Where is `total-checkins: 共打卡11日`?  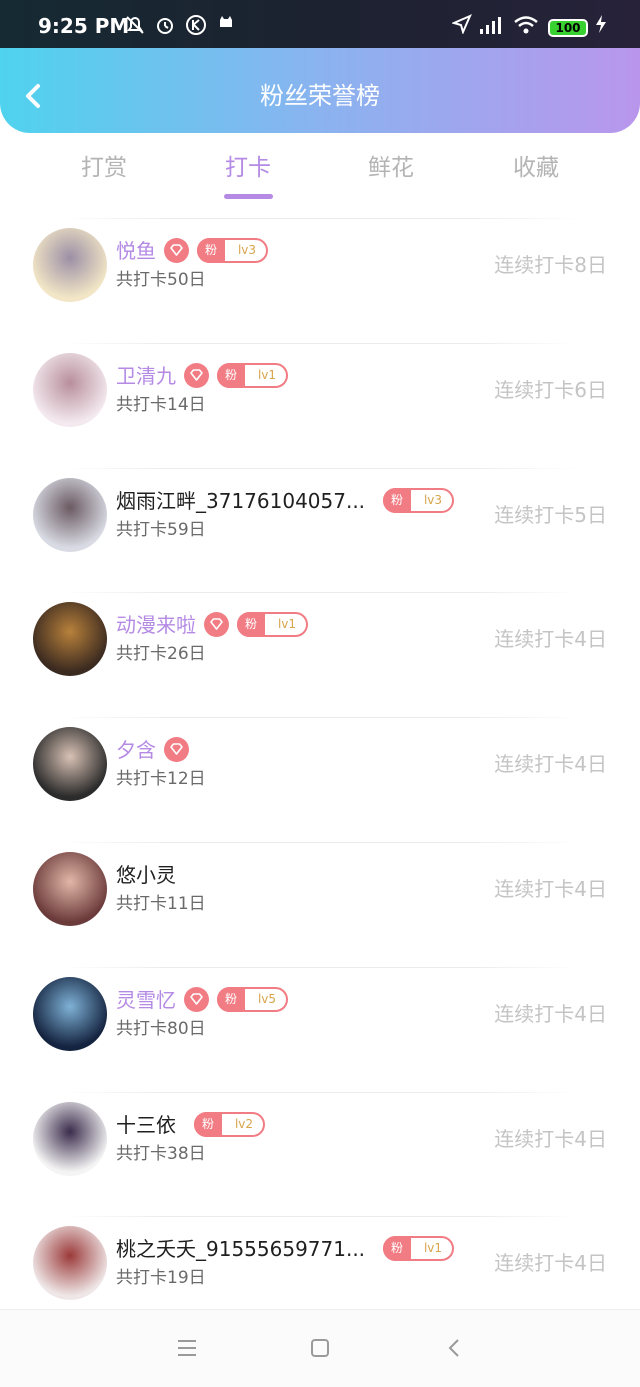 total-checkins: 共打卡11日 is located at coordinates (161, 904).